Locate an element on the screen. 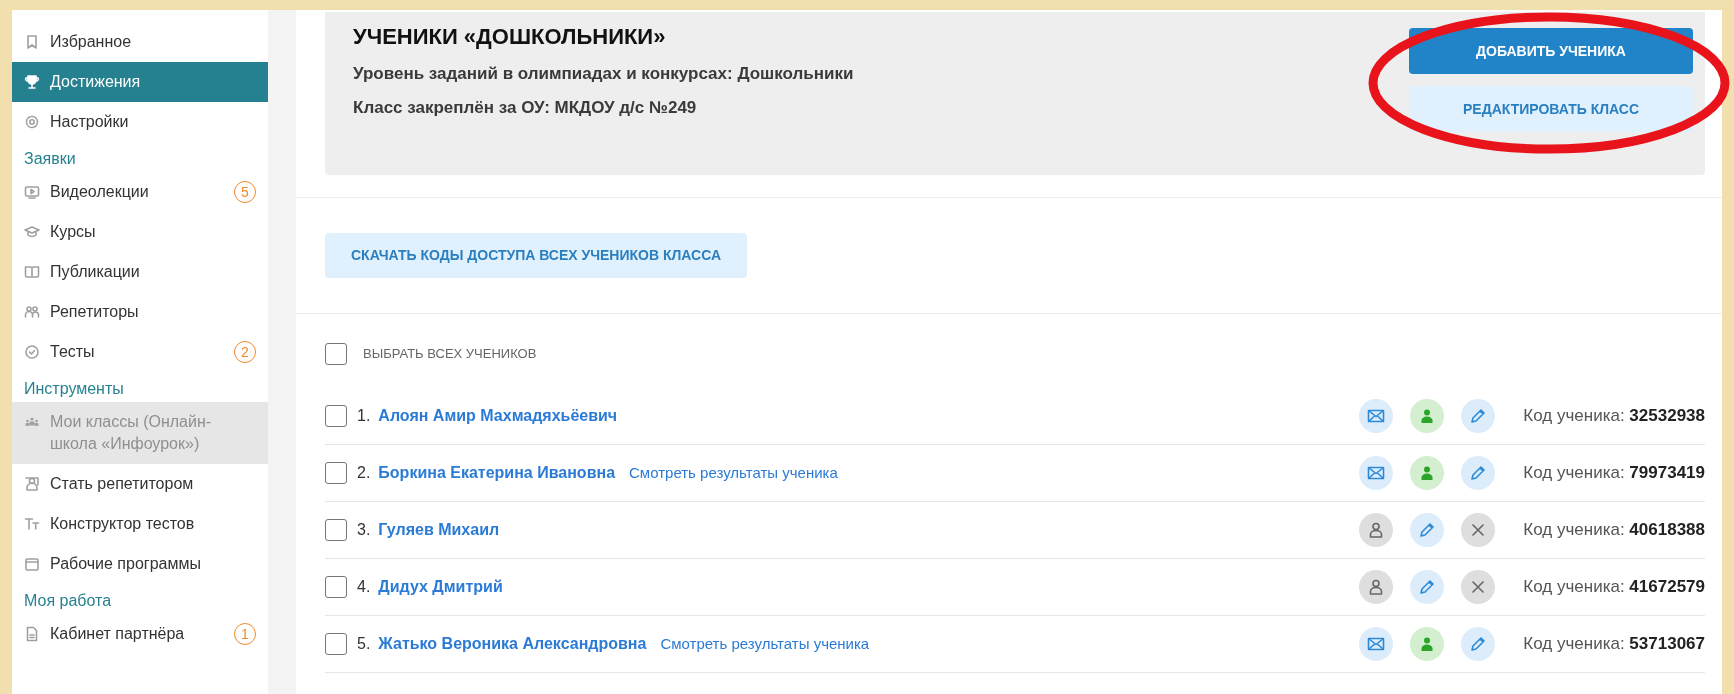  tutor-icon is located at coordinates (32, 484).